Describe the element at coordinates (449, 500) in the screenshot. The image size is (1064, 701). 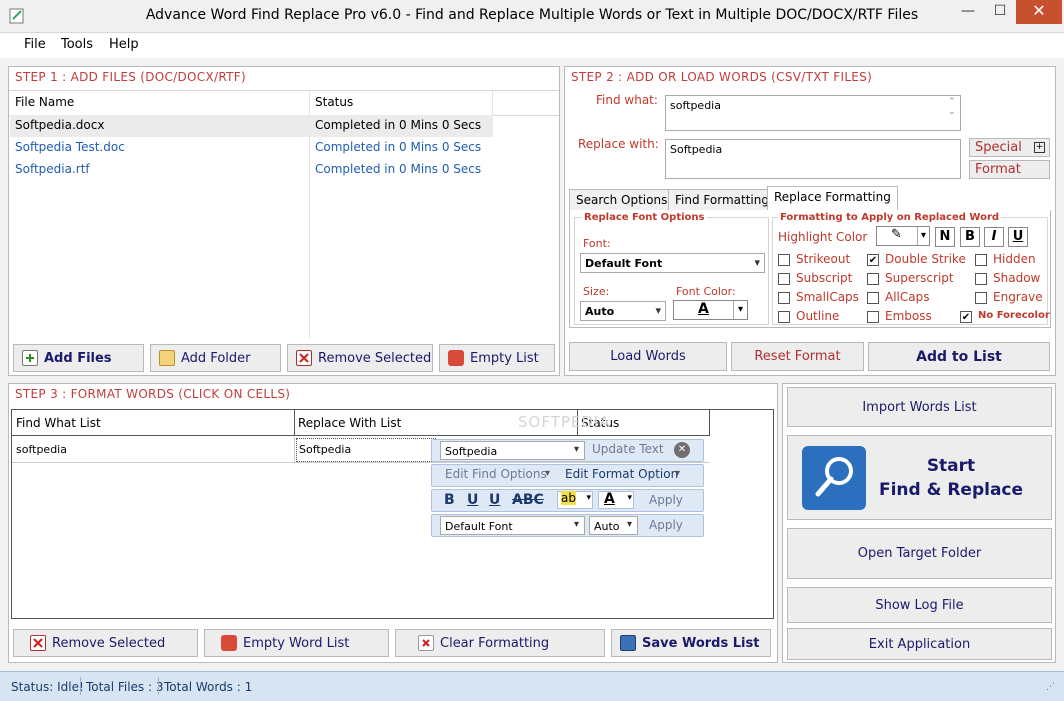
I see `editor-bold-button: B` at that location.